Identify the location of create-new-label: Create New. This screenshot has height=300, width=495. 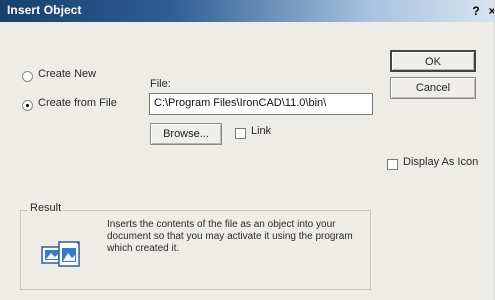
(67, 74).